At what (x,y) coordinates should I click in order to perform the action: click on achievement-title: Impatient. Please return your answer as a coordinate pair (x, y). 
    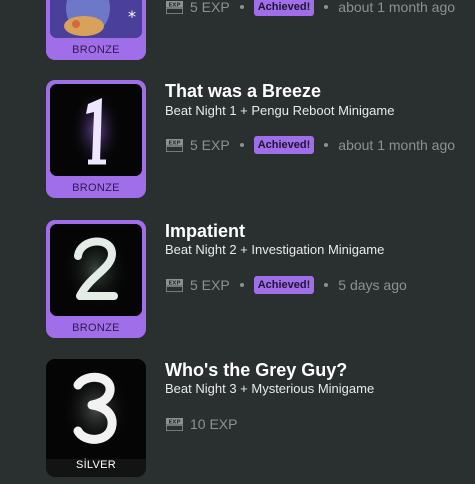
    Looking at the image, I should click on (205, 231).